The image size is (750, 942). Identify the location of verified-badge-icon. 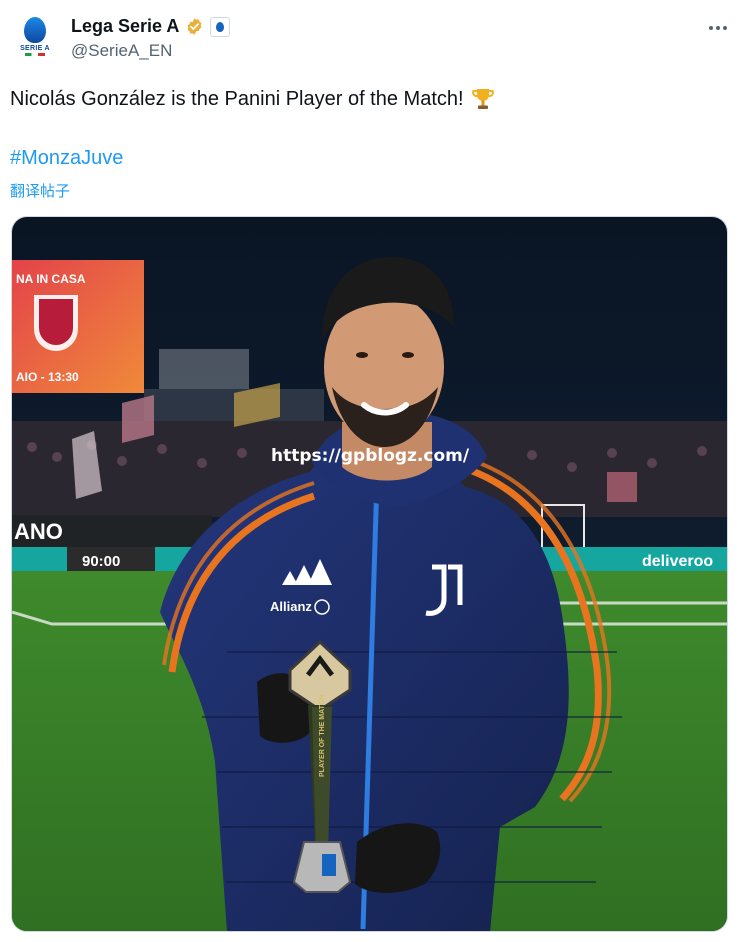
(194, 26).